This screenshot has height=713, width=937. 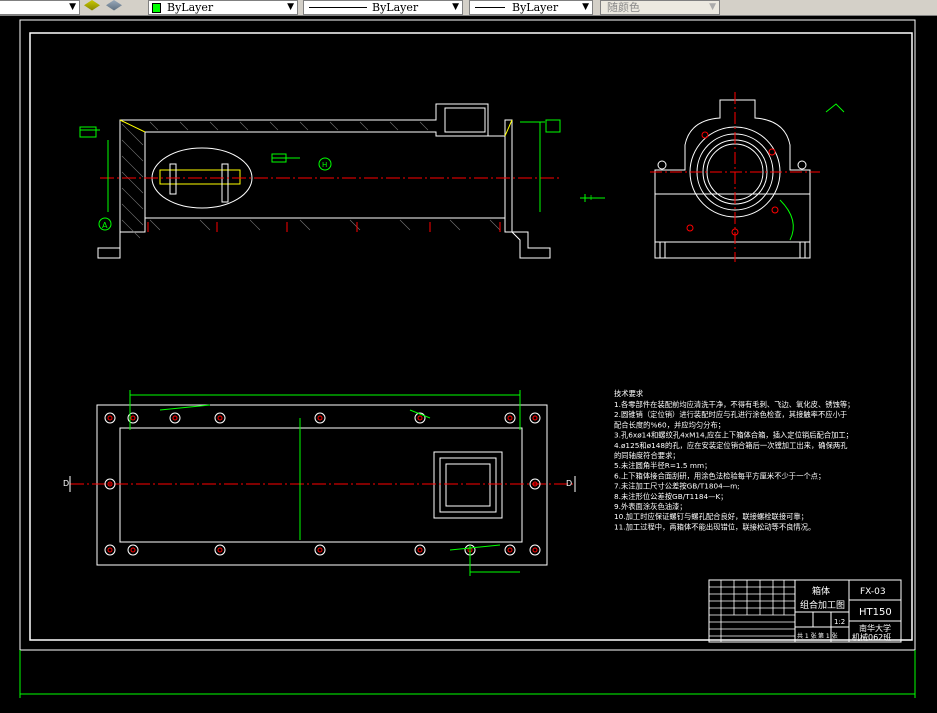 I want to click on lineweight-combo: ByLayer ▼, so click(x=531, y=7).